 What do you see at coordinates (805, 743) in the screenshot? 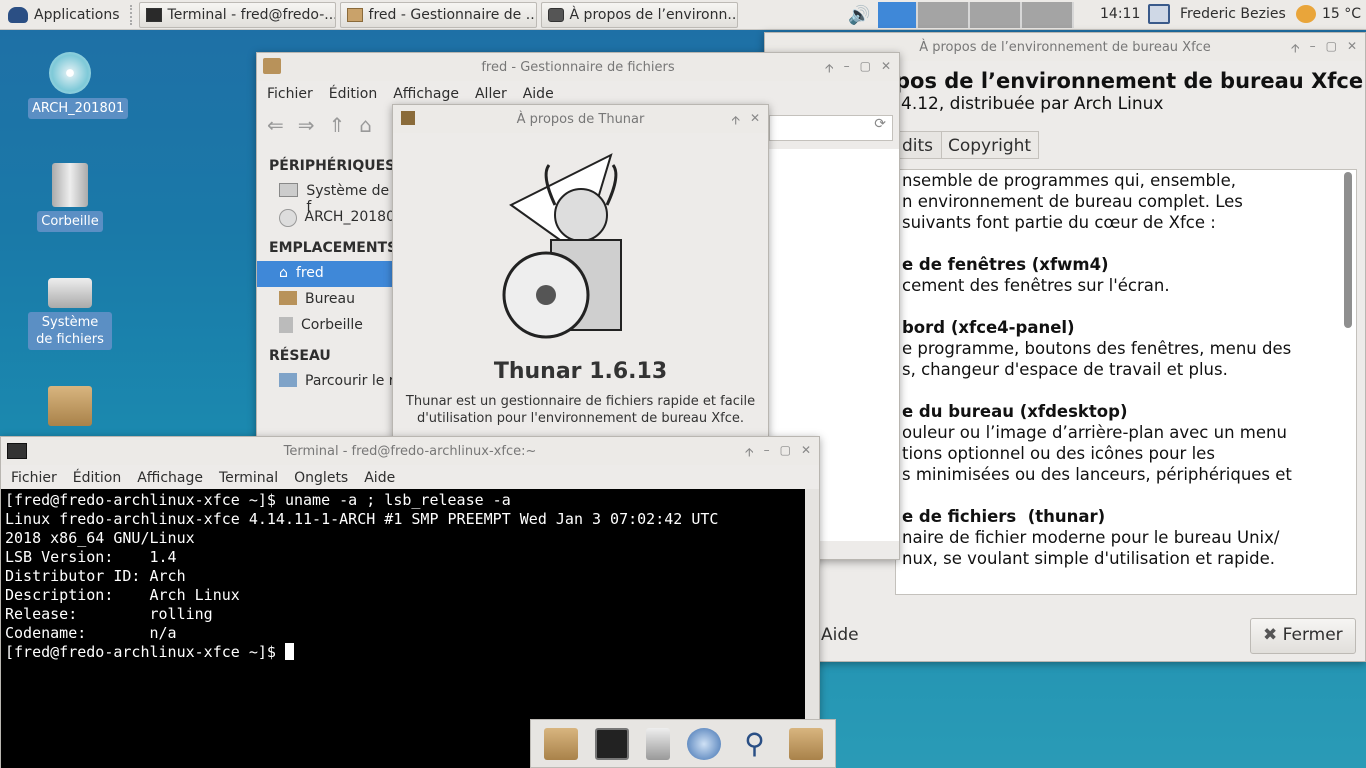
I see `folder-icon` at bounding box center [805, 743].